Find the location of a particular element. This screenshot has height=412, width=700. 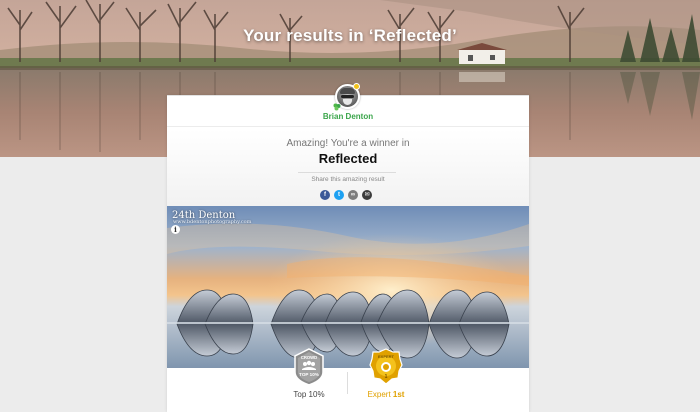

expert-badge-text: EXPERT is located at coordinates (386, 356).